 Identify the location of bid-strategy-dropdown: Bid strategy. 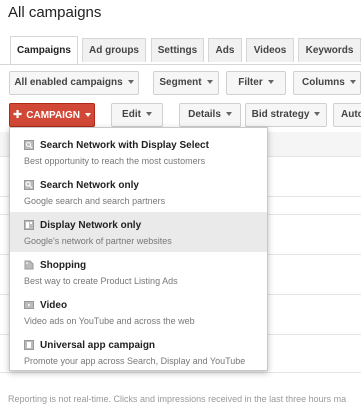
(286, 115).